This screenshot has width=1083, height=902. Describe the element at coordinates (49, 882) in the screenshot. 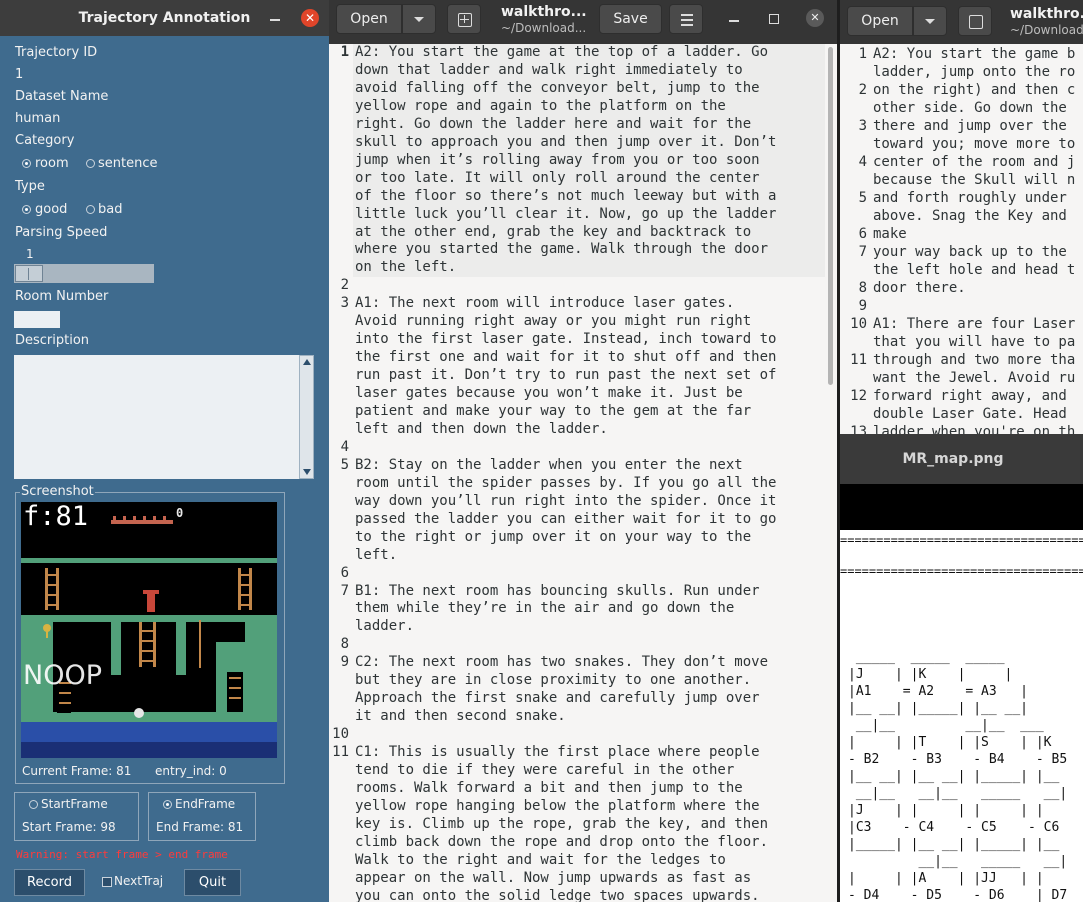

I see `record-button: Record` at that location.